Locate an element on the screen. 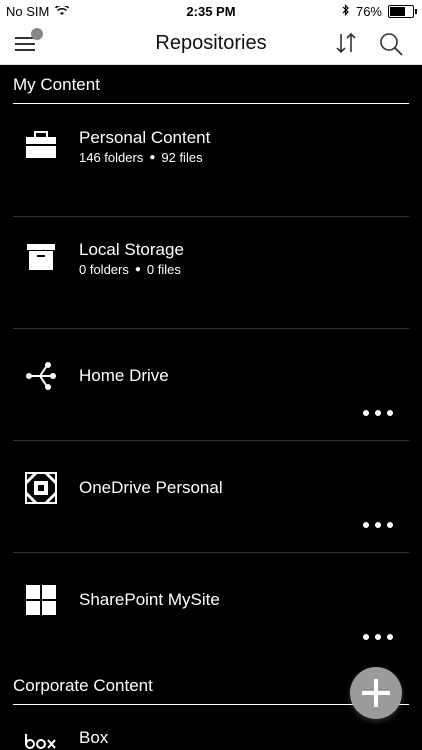 Image resolution: width=422 pixels, height=750 pixels. repository-home-drive: Home Drive is located at coordinates (211, 385).